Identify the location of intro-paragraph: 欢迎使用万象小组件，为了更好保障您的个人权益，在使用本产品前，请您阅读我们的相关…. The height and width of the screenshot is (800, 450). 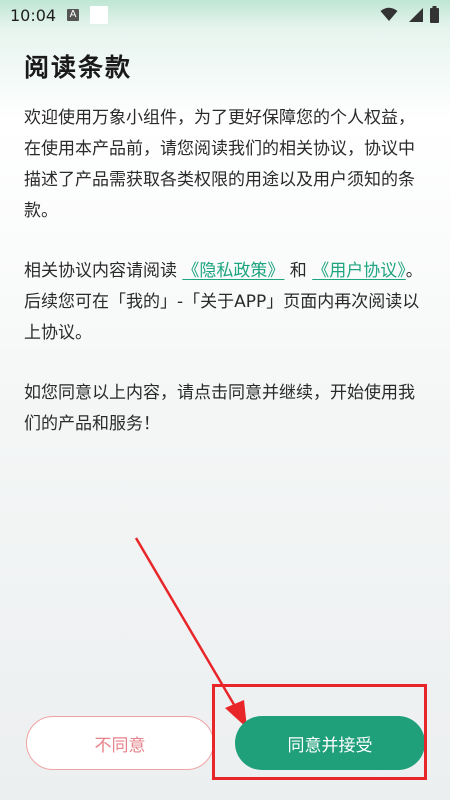
(219, 164).